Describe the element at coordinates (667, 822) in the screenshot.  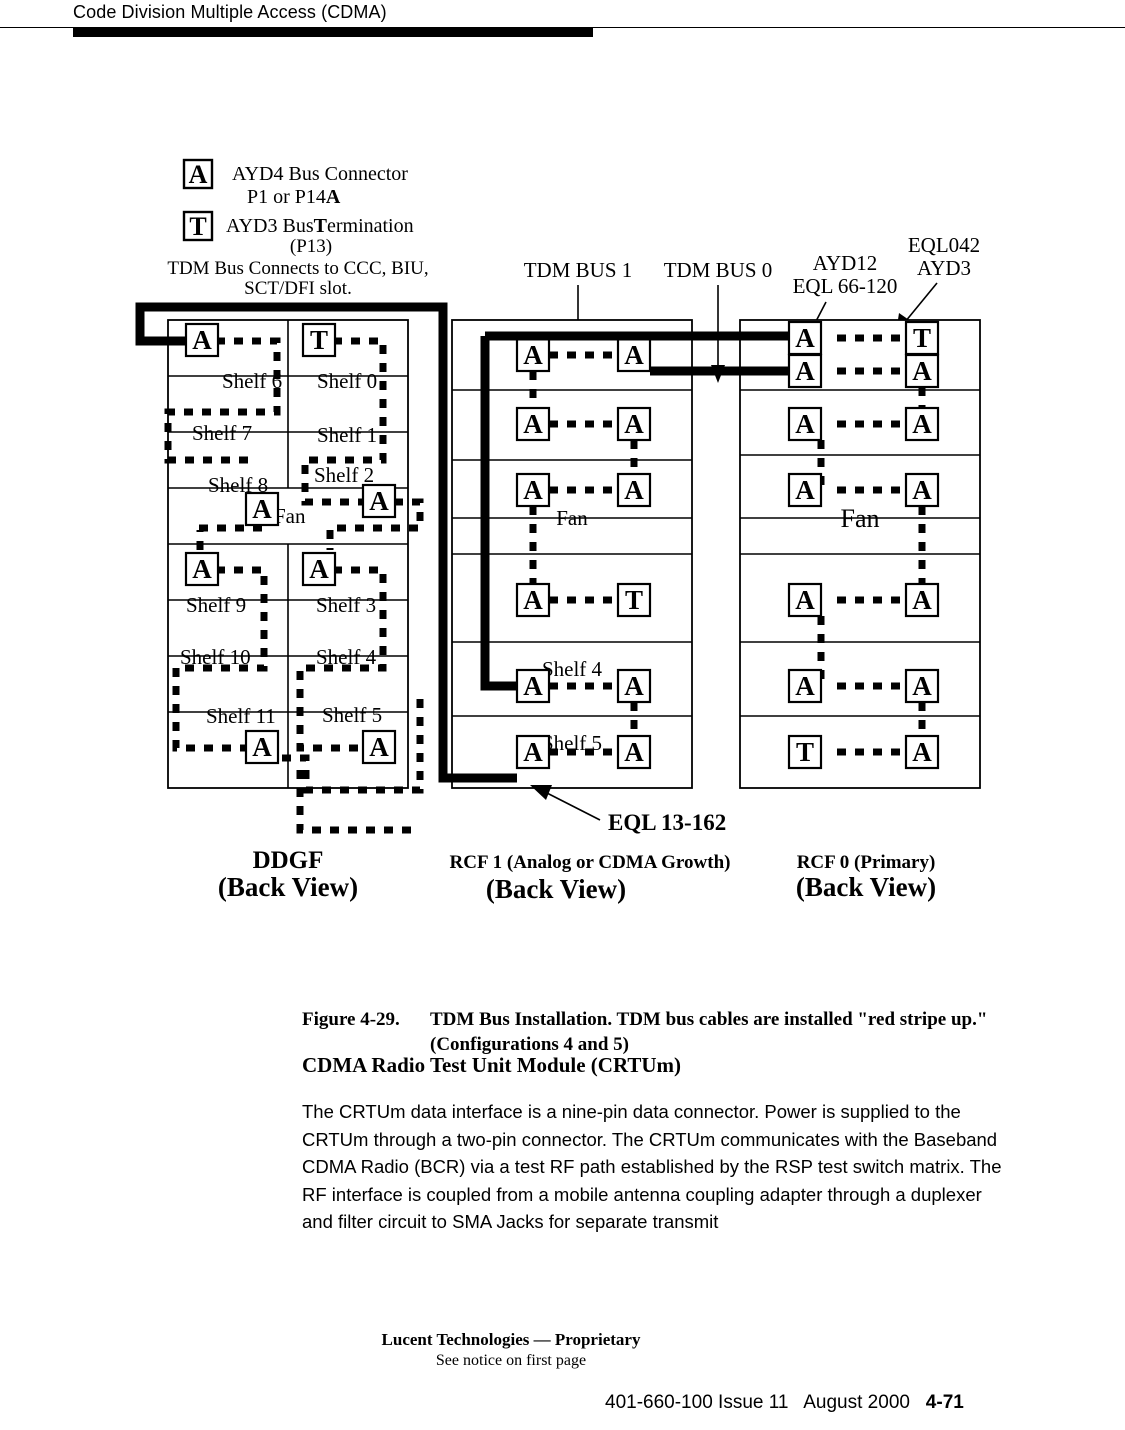
I see `callout-eql-13-162: EQL 13-162` at that location.